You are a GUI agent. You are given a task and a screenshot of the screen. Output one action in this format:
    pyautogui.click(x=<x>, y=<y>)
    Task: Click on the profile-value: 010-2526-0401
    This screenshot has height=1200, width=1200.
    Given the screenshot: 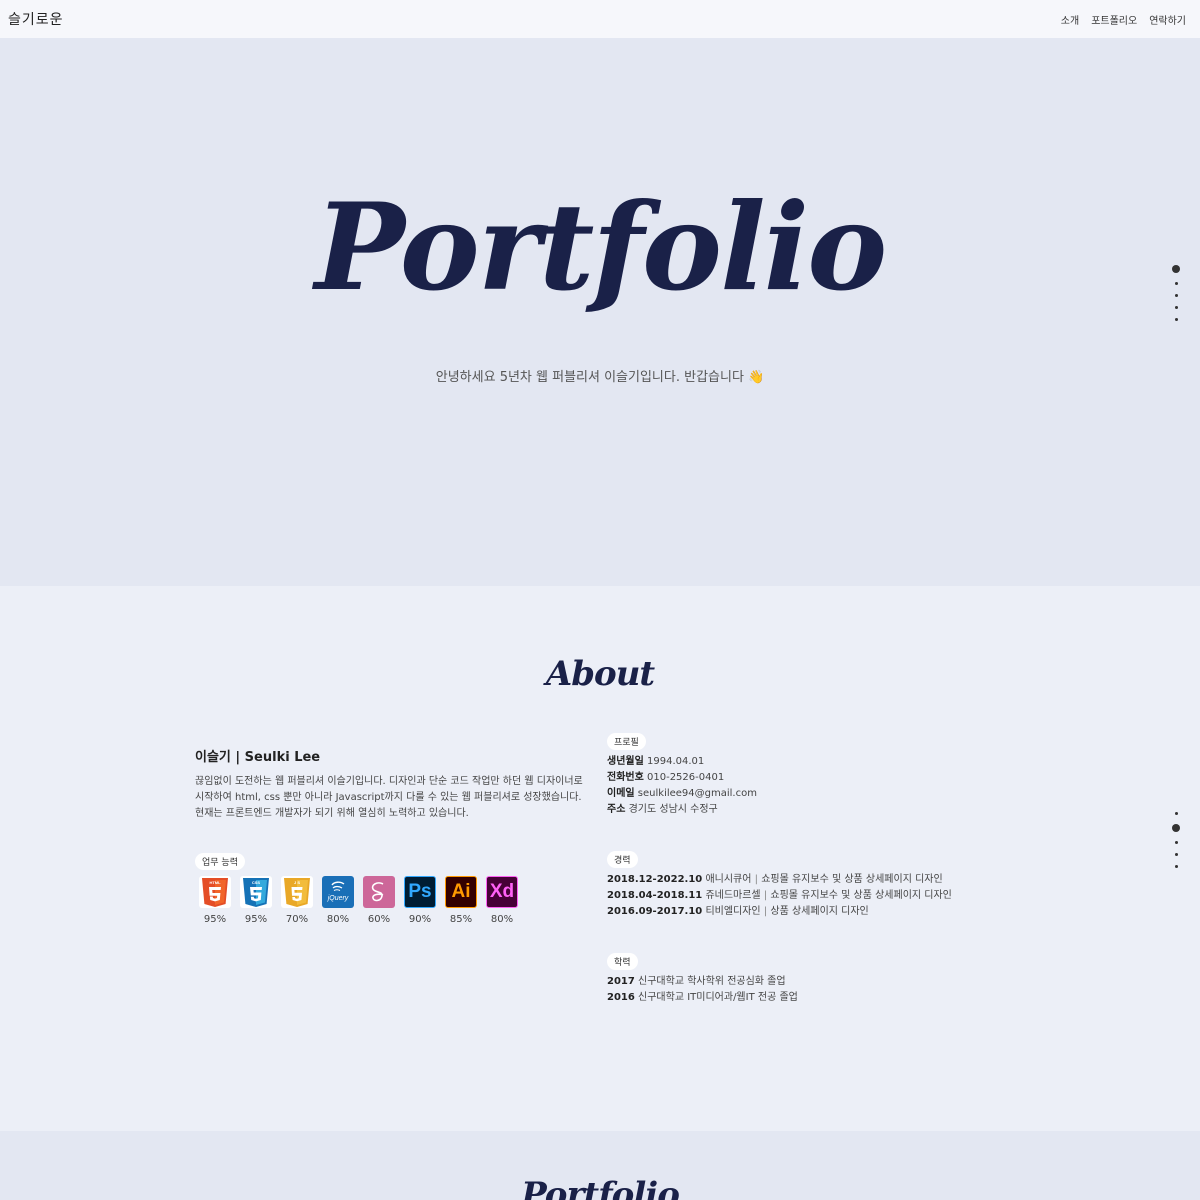 What is the action you would take?
    pyautogui.click(x=686, y=777)
    